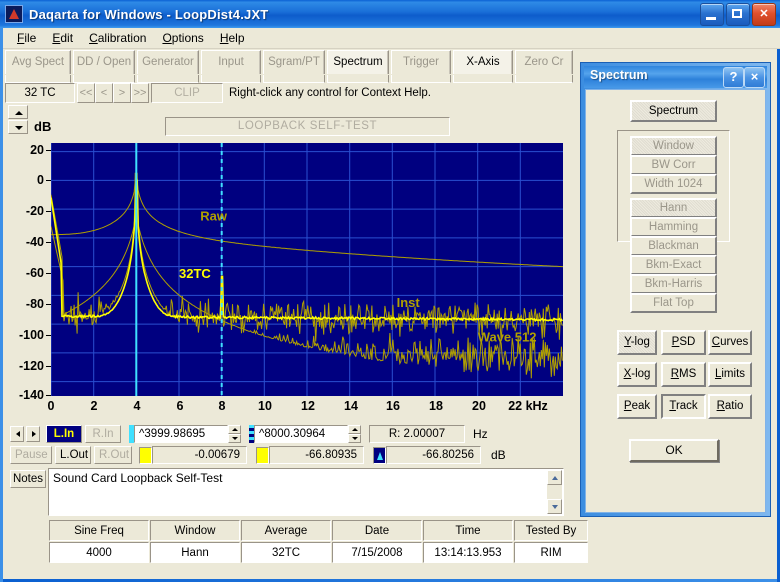  I want to click on cursor-right-button, so click(33, 434).